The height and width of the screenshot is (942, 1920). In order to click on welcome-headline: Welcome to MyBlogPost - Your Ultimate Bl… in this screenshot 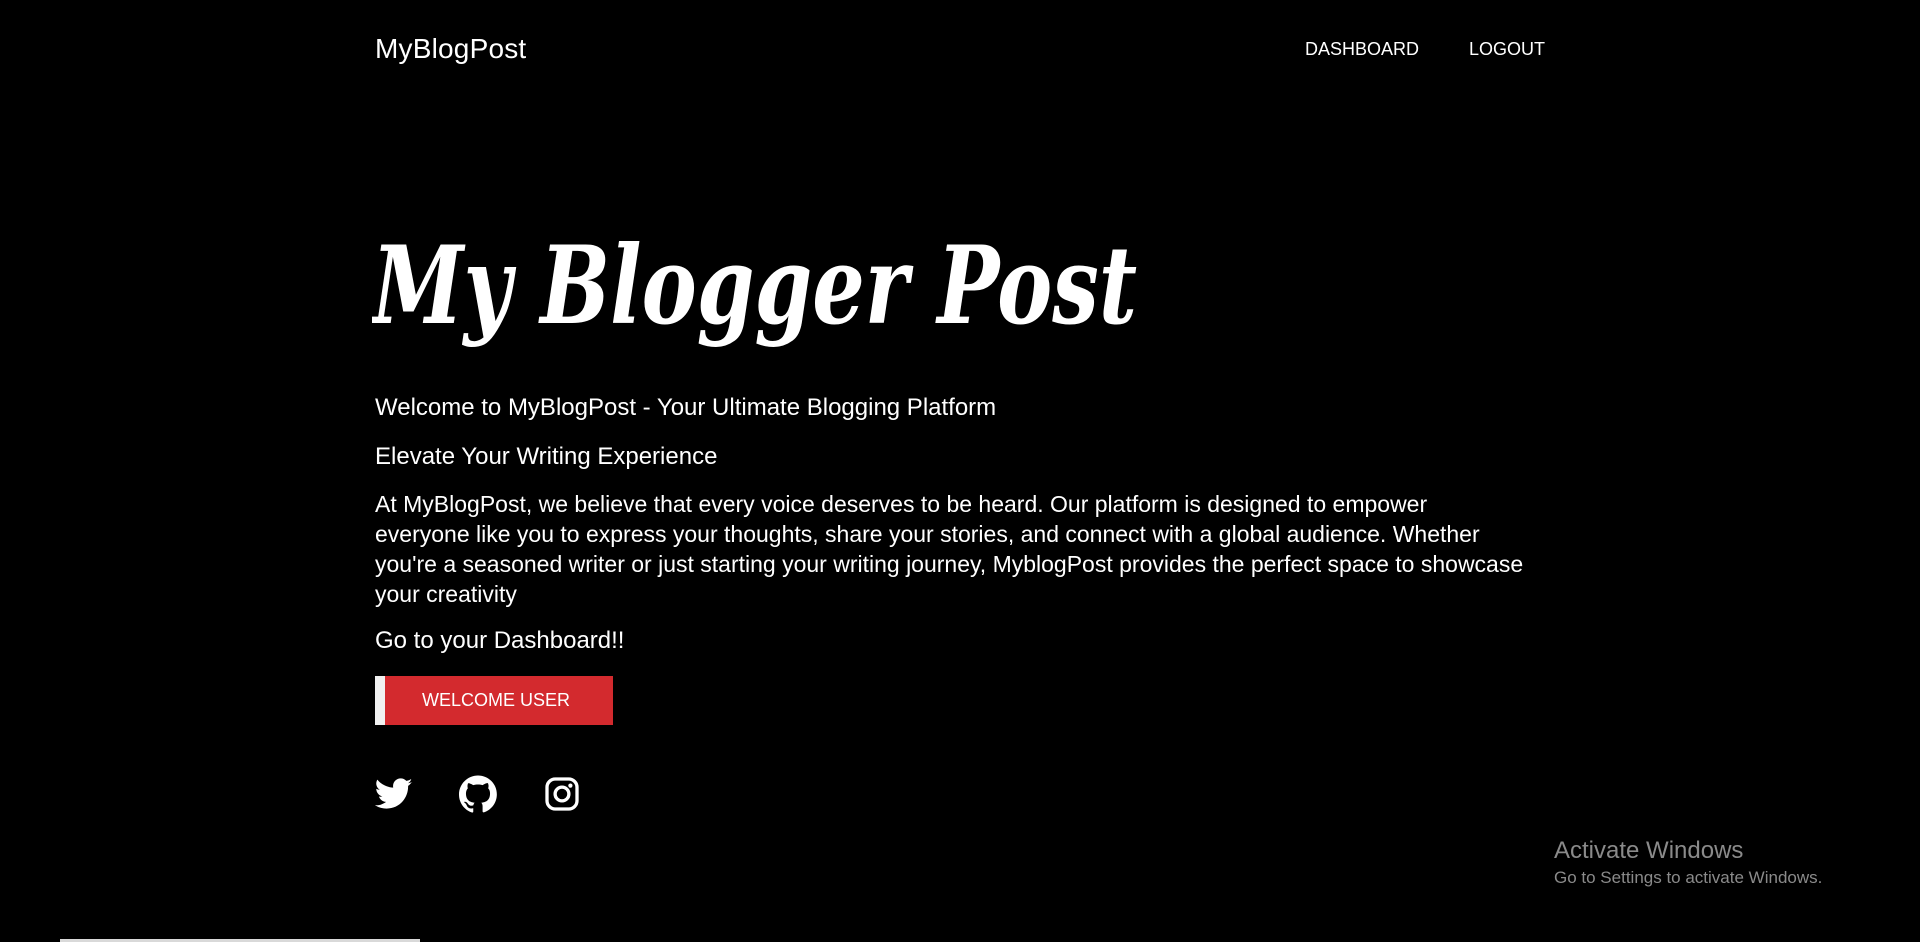, I will do `click(686, 407)`.